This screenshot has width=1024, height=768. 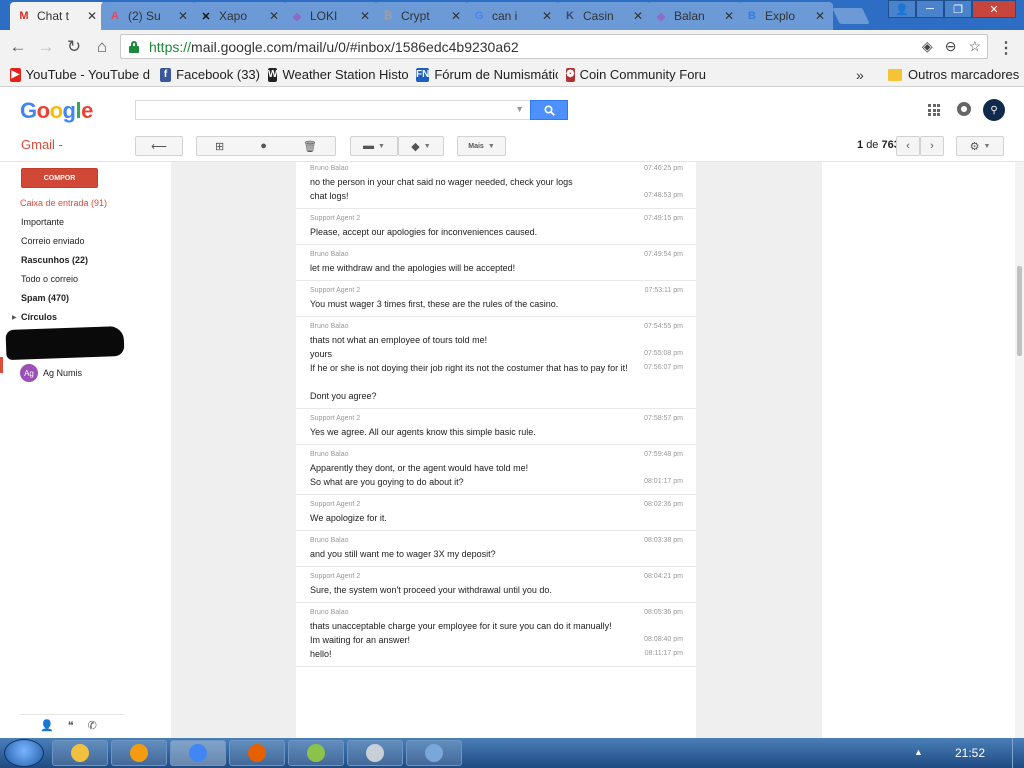 I want to click on message-timestamp: 08:08:40 pm, so click(x=663, y=639).